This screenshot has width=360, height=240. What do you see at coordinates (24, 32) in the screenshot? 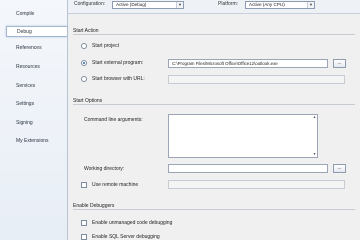
I see `sidebar-item-label: Debug` at bounding box center [24, 32].